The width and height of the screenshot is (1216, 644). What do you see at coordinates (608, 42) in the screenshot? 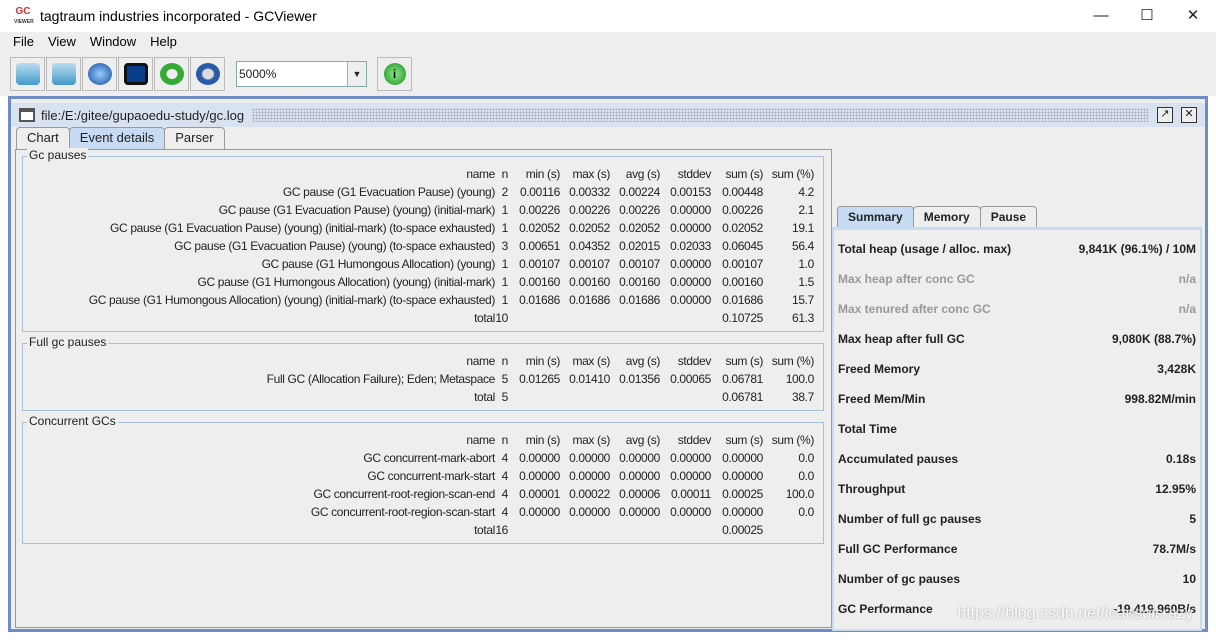
I see `menu-bar: File View Window Help` at bounding box center [608, 42].